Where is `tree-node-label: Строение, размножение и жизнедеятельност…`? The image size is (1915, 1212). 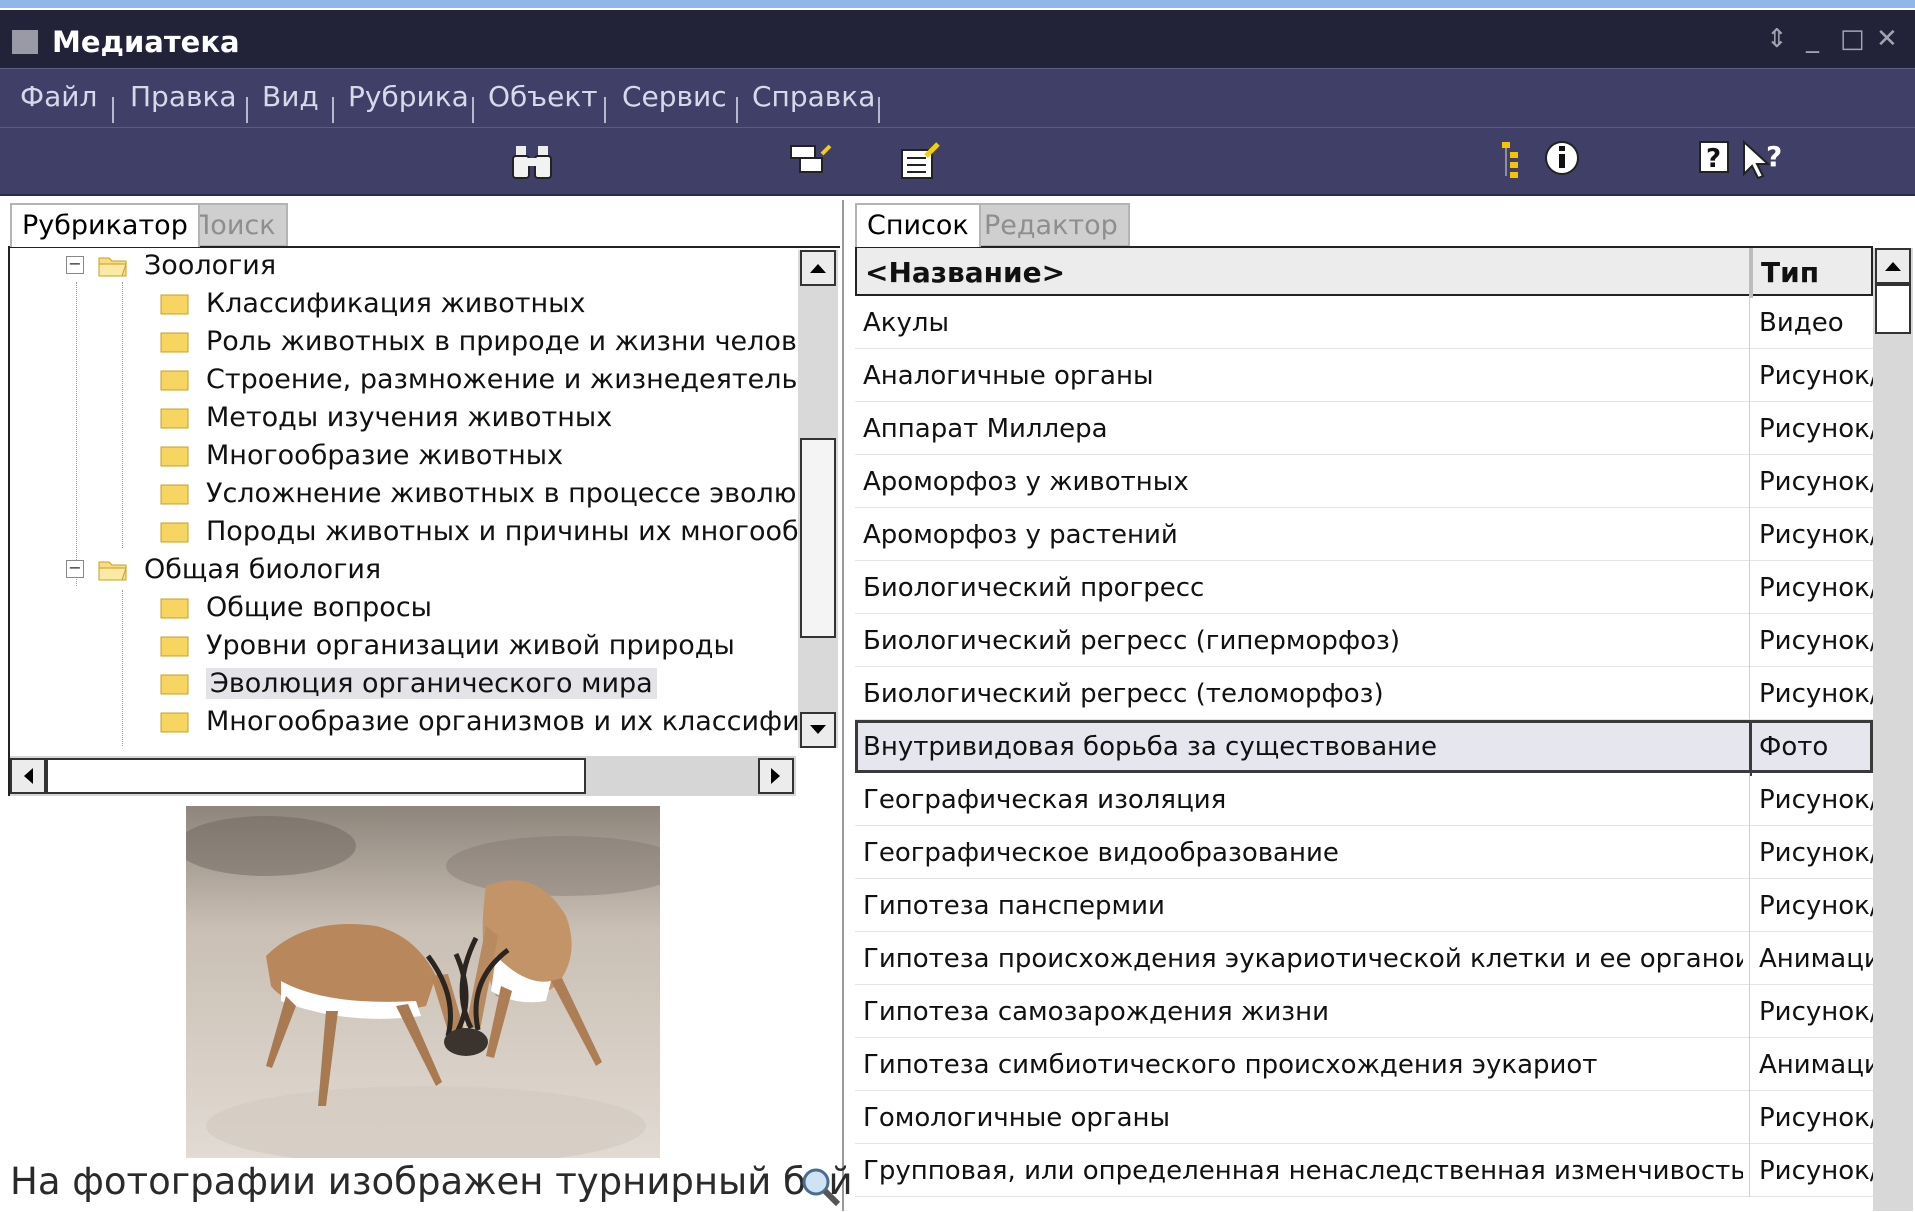
tree-node-label: Строение, размножение и жизнедеятельност… is located at coordinates (502, 379).